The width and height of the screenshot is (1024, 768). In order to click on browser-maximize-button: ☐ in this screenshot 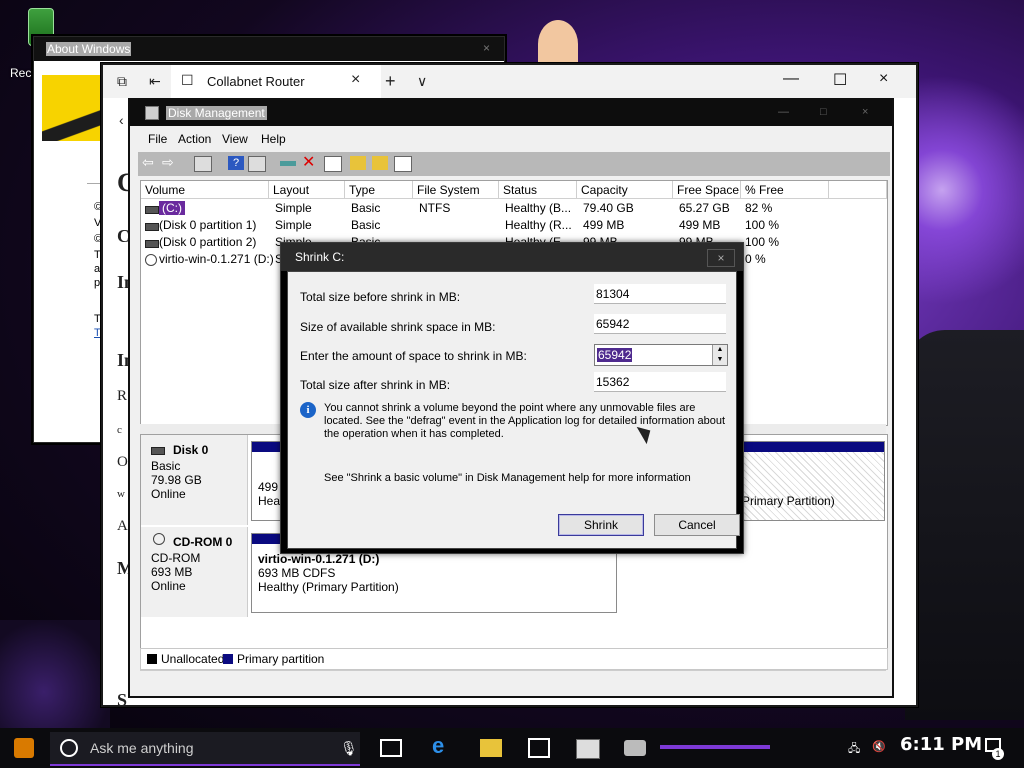, I will do `click(840, 80)`.